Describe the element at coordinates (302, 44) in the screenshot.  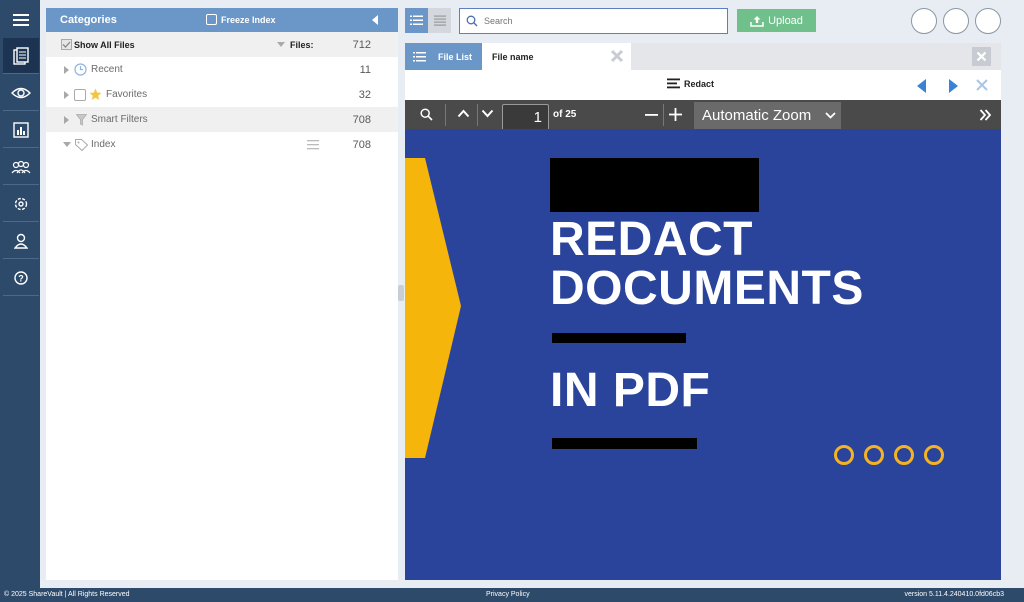
I see `files-label: Files:` at that location.